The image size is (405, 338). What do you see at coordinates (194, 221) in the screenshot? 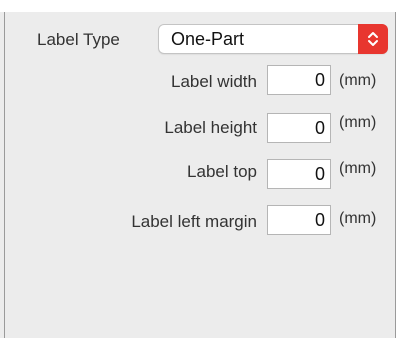
I see `label-left-margin-label: Label left margin` at bounding box center [194, 221].